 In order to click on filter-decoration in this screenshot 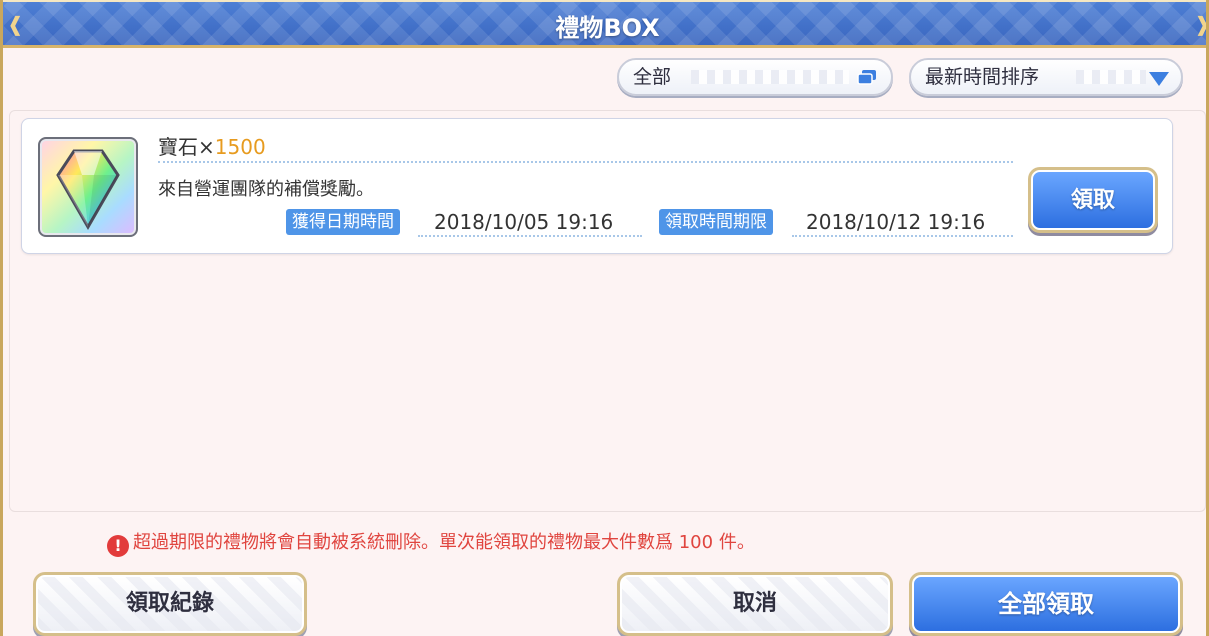, I will do `click(770, 77)`.